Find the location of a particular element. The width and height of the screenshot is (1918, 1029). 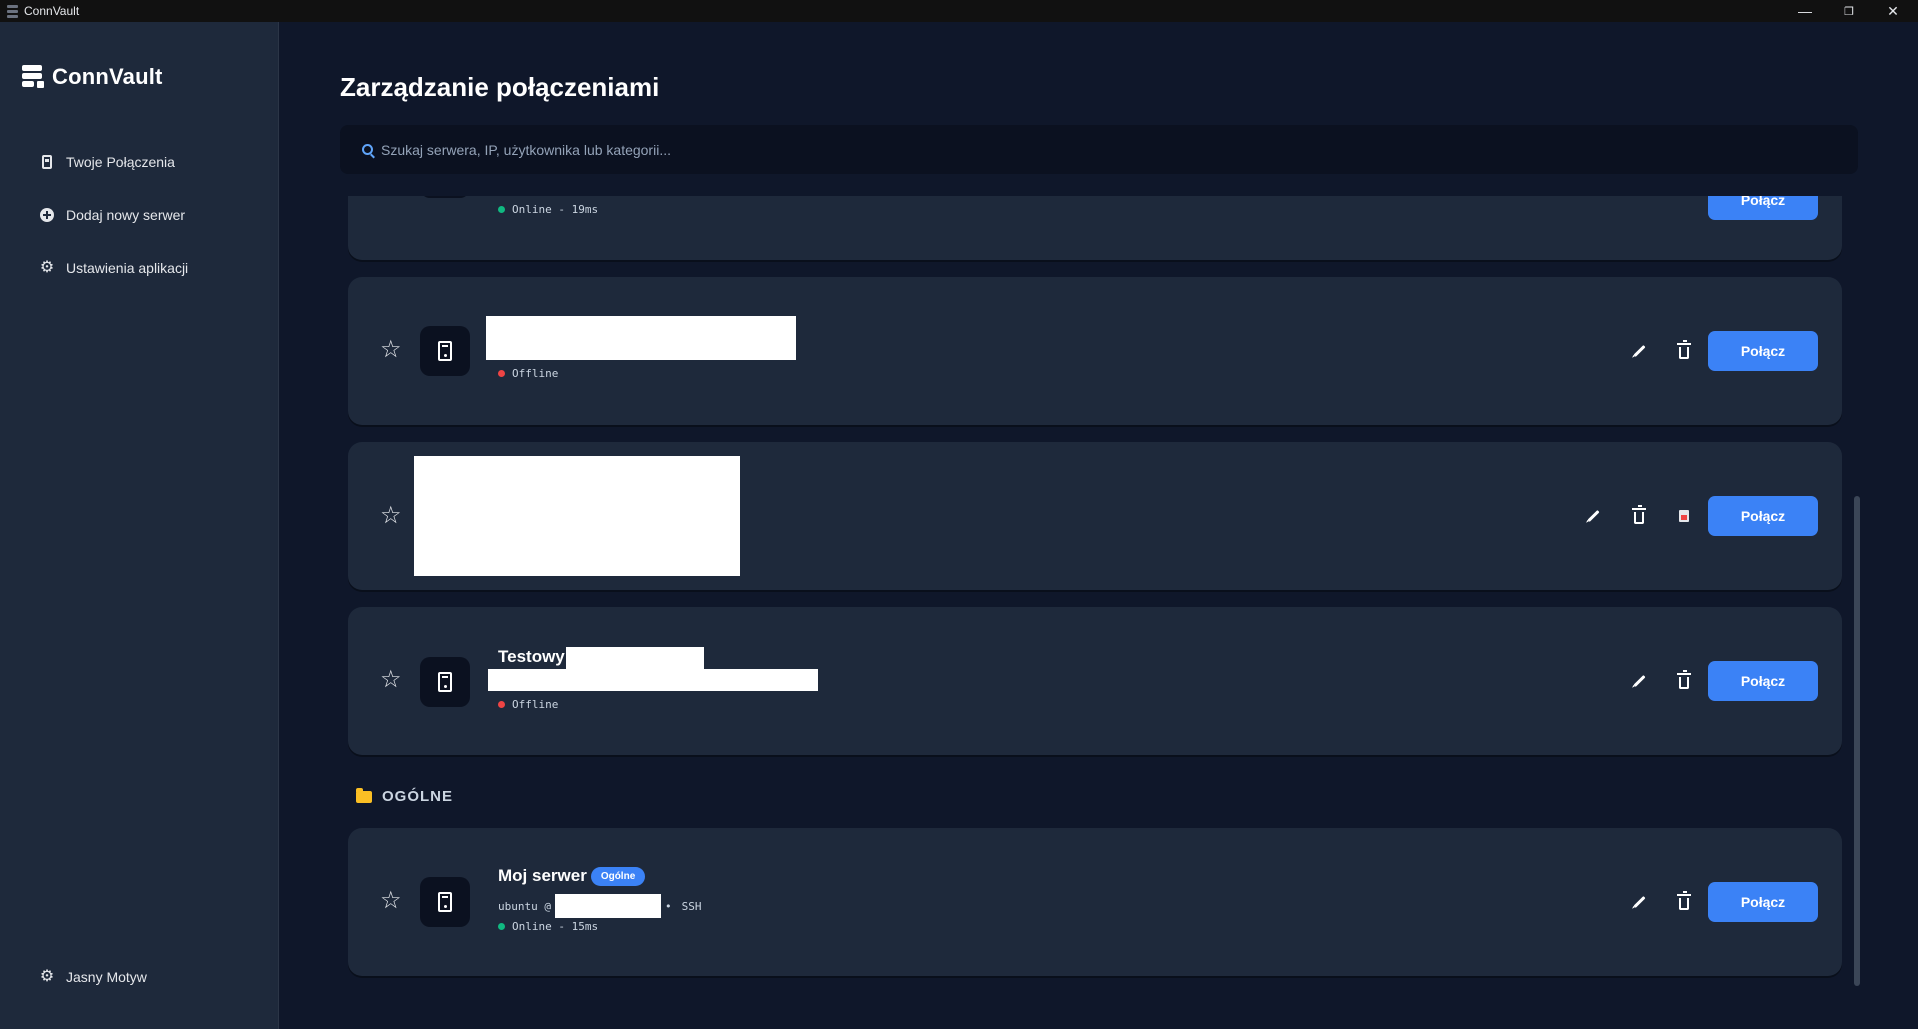

sidebar-item-label: Ustawienia aplikacji is located at coordinates (127, 268).